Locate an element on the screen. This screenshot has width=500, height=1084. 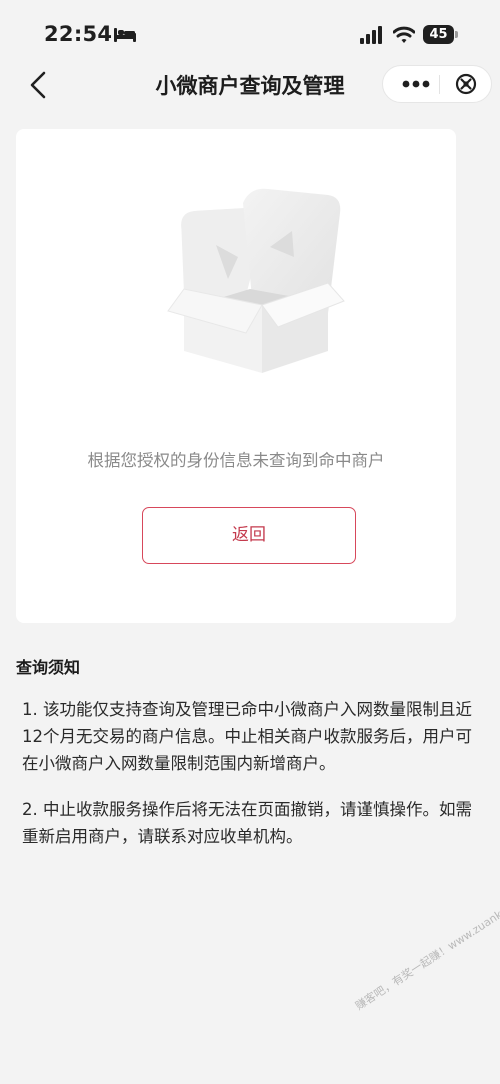
mini-program-capsule is located at coordinates (437, 84).